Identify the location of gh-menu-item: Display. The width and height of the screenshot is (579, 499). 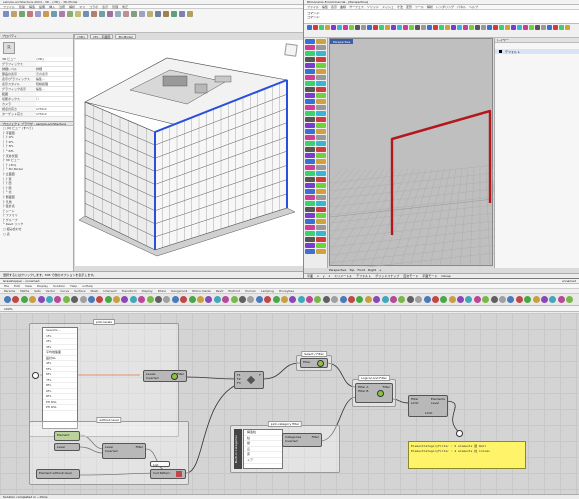
(42, 286).